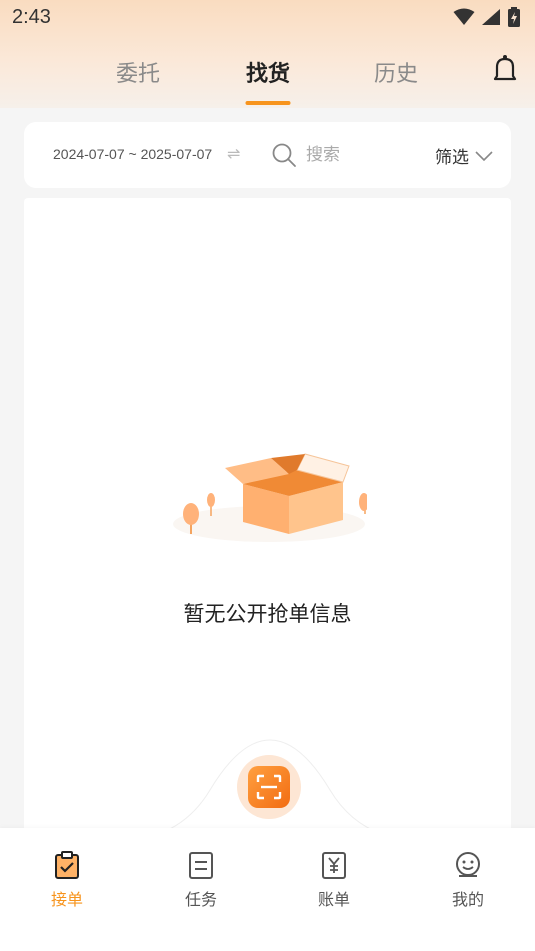  Describe the element at coordinates (468, 864) in the screenshot. I see `profile-icon` at that location.